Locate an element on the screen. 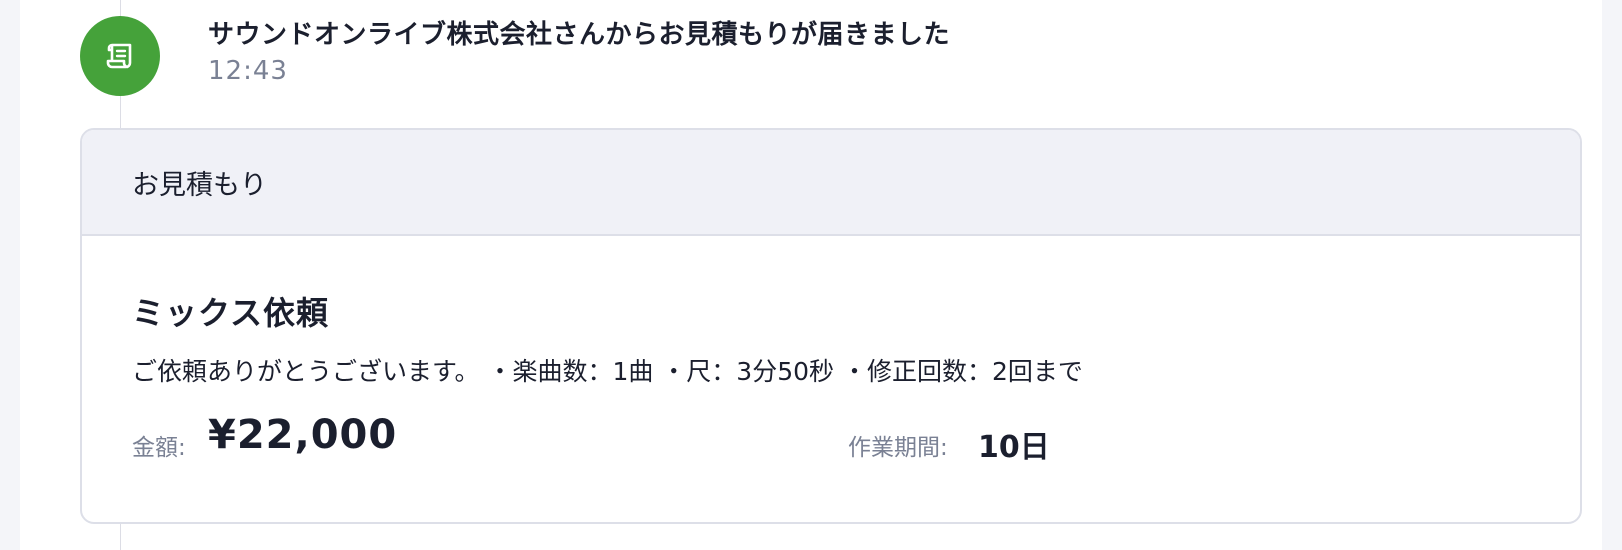 The image size is (1622, 550). price-value: ¥22,000 is located at coordinates (303, 435).